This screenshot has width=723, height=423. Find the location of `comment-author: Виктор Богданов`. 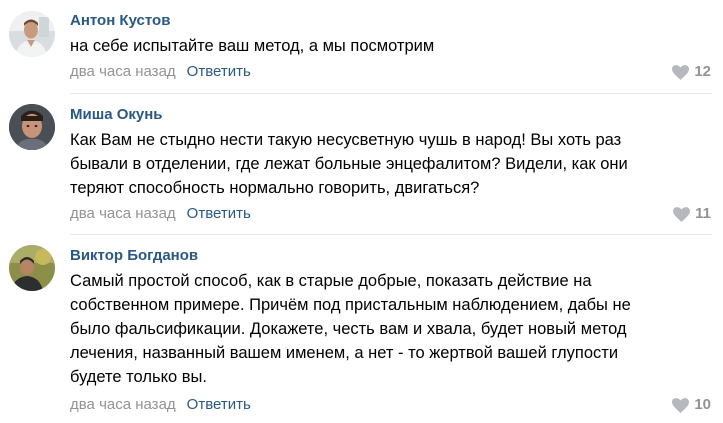

comment-author: Виктор Богданов is located at coordinates (134, 256).